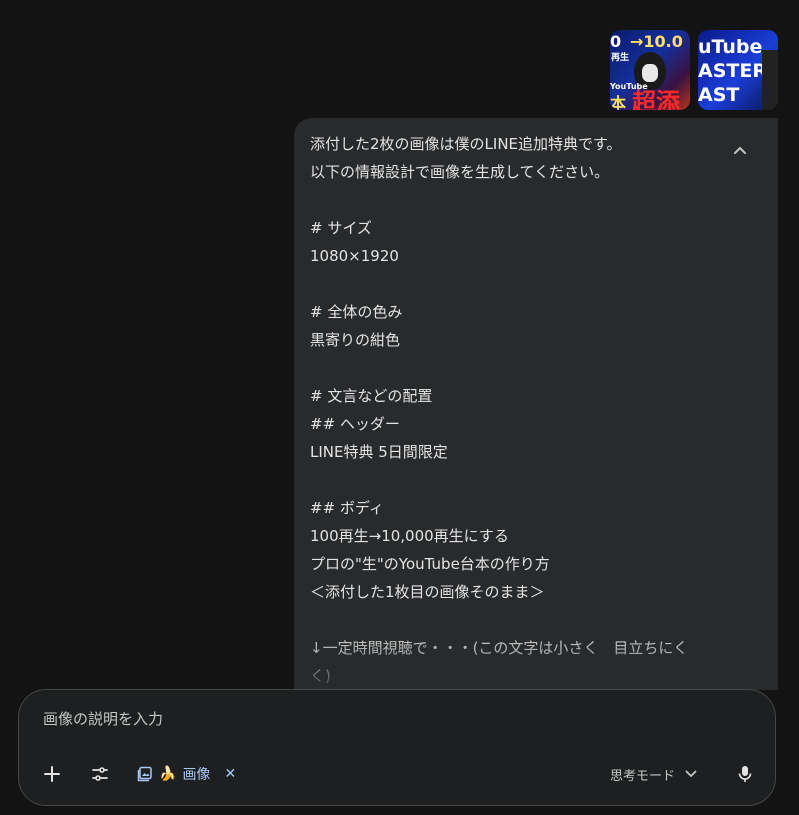  I want to click on chevron-up-icon, so click(740, 150).